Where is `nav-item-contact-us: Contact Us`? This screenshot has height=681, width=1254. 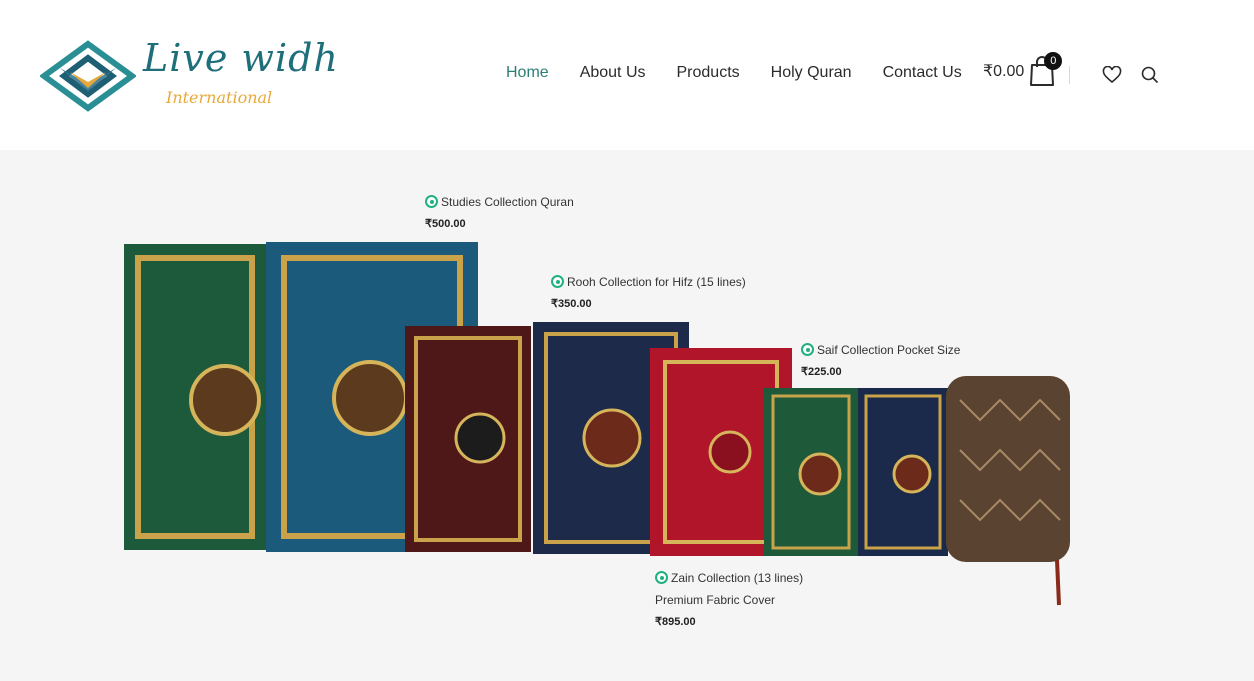 nav-item-contact-us: Contact Us is located at coordinates (922, 73).